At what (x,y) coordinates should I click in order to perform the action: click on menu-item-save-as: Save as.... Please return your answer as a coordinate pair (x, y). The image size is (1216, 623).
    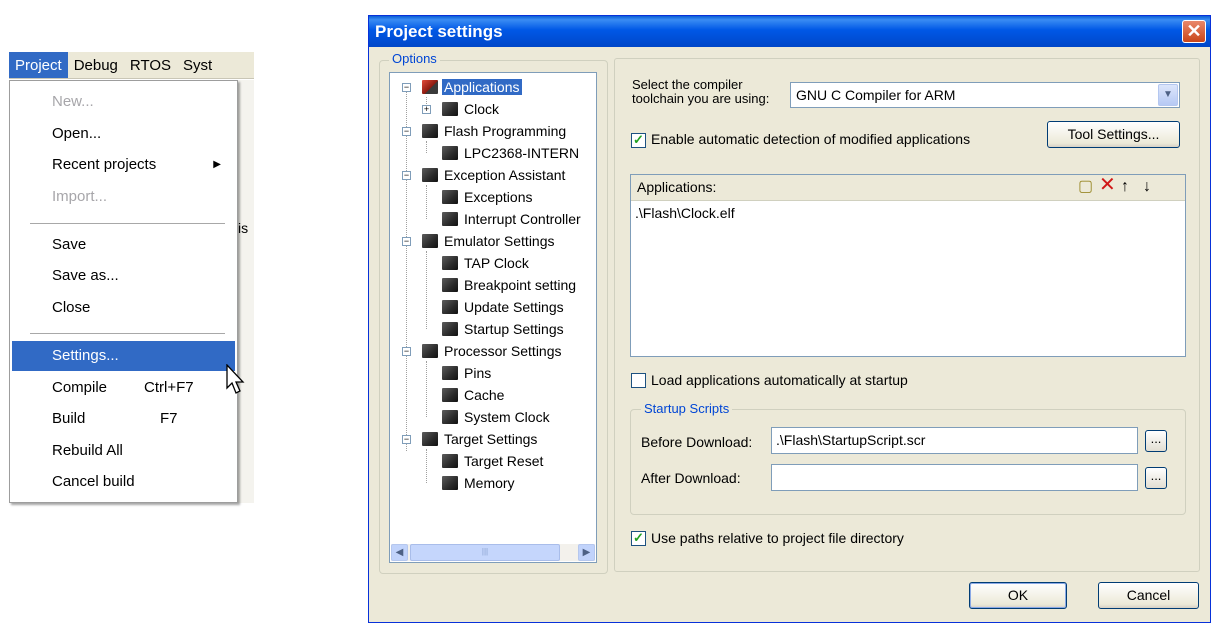
    Looking at the image, I should click on (123, 276).